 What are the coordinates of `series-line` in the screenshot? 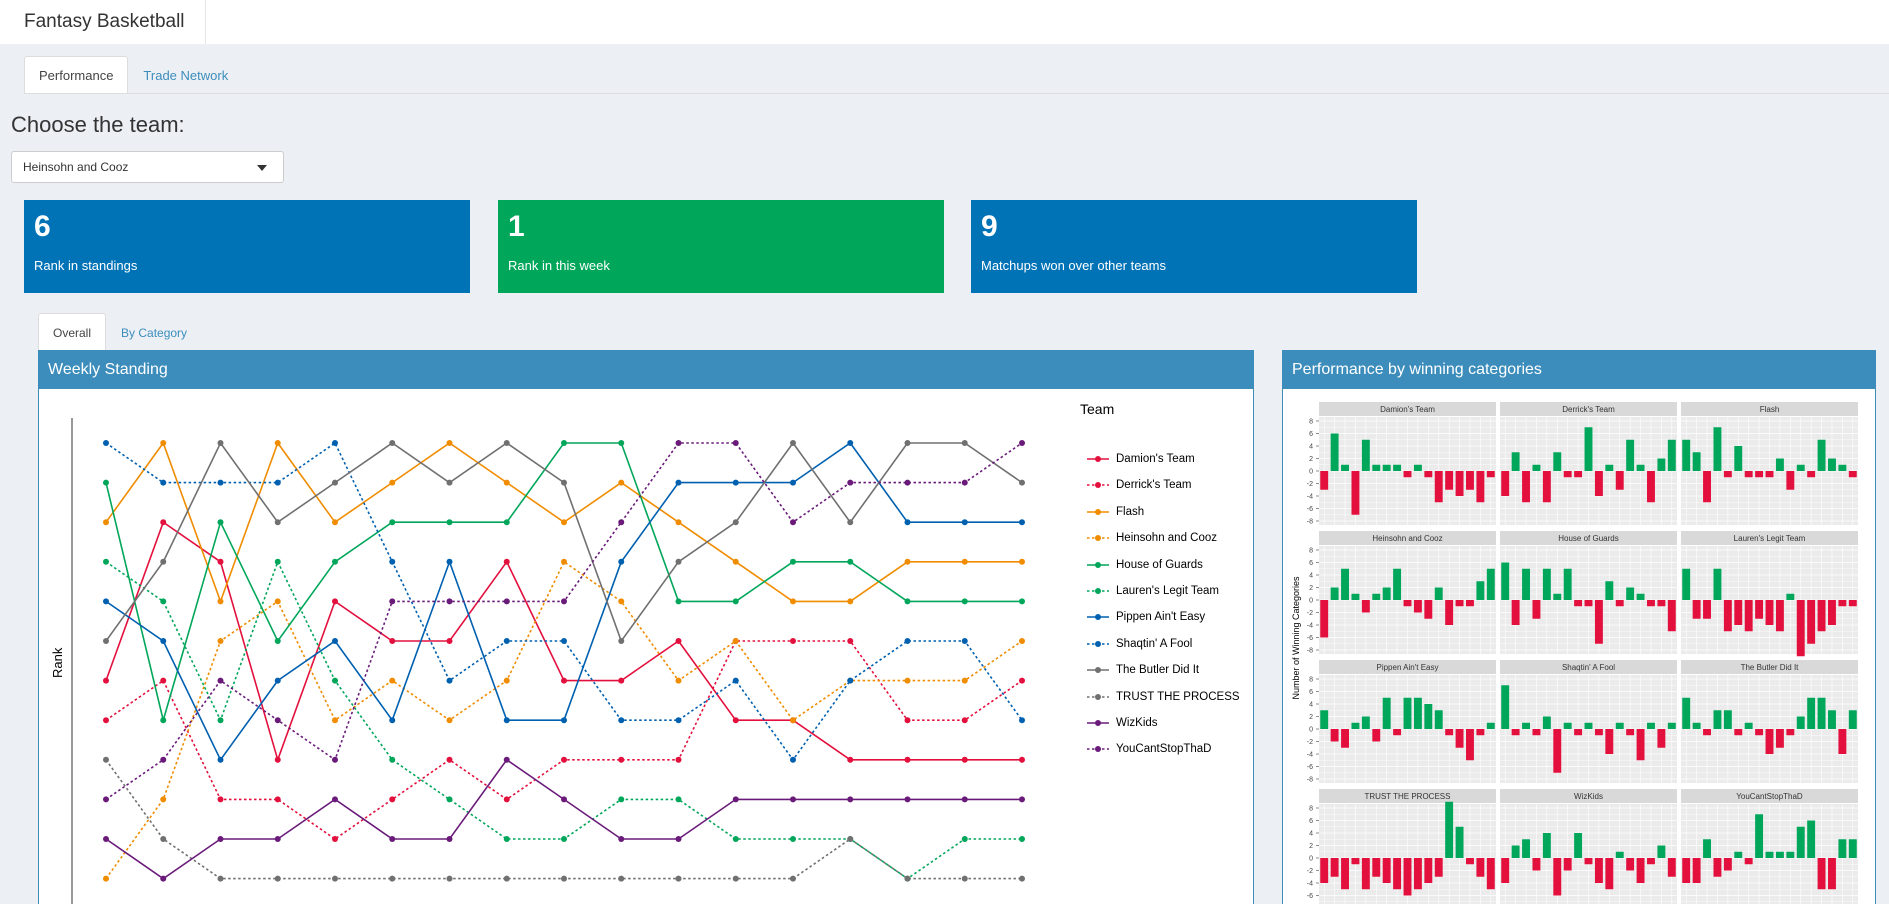 It's located at (564, 740).